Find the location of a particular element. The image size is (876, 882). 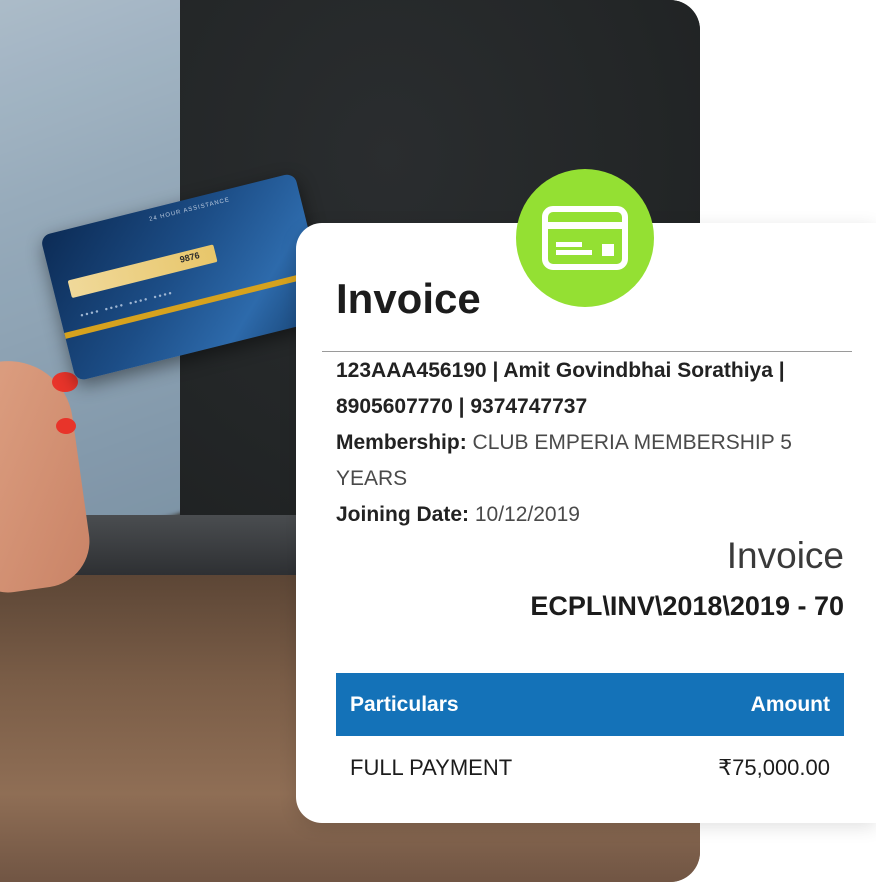

joining-date-label: Joining Date: is located at coordinates (403, 514).